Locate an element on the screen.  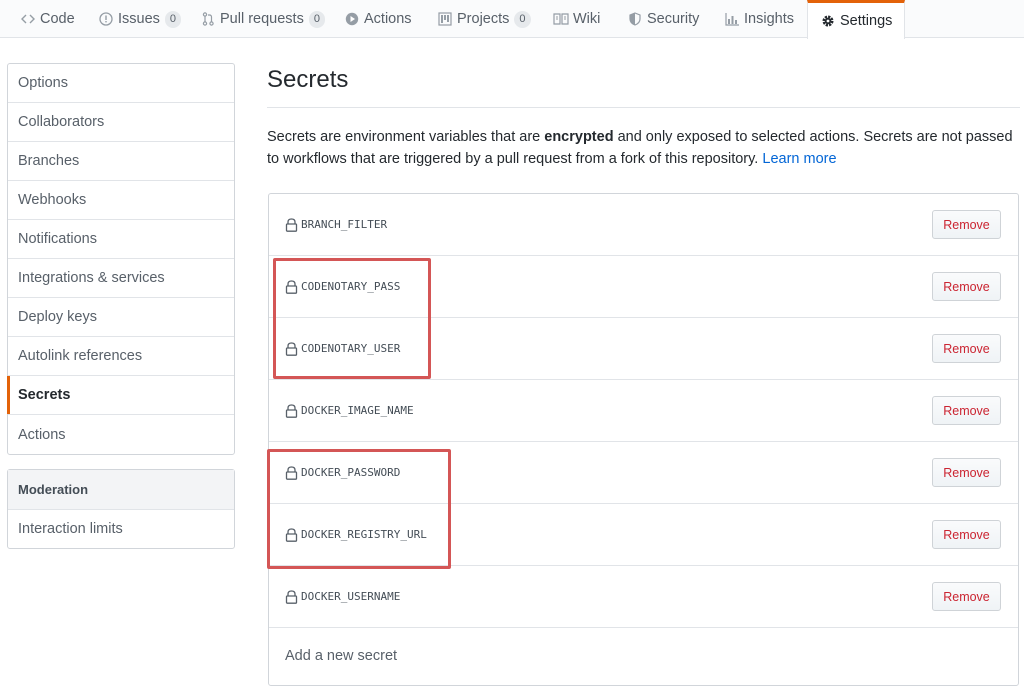
pull-request-icon is located at coordinates (208, 19).